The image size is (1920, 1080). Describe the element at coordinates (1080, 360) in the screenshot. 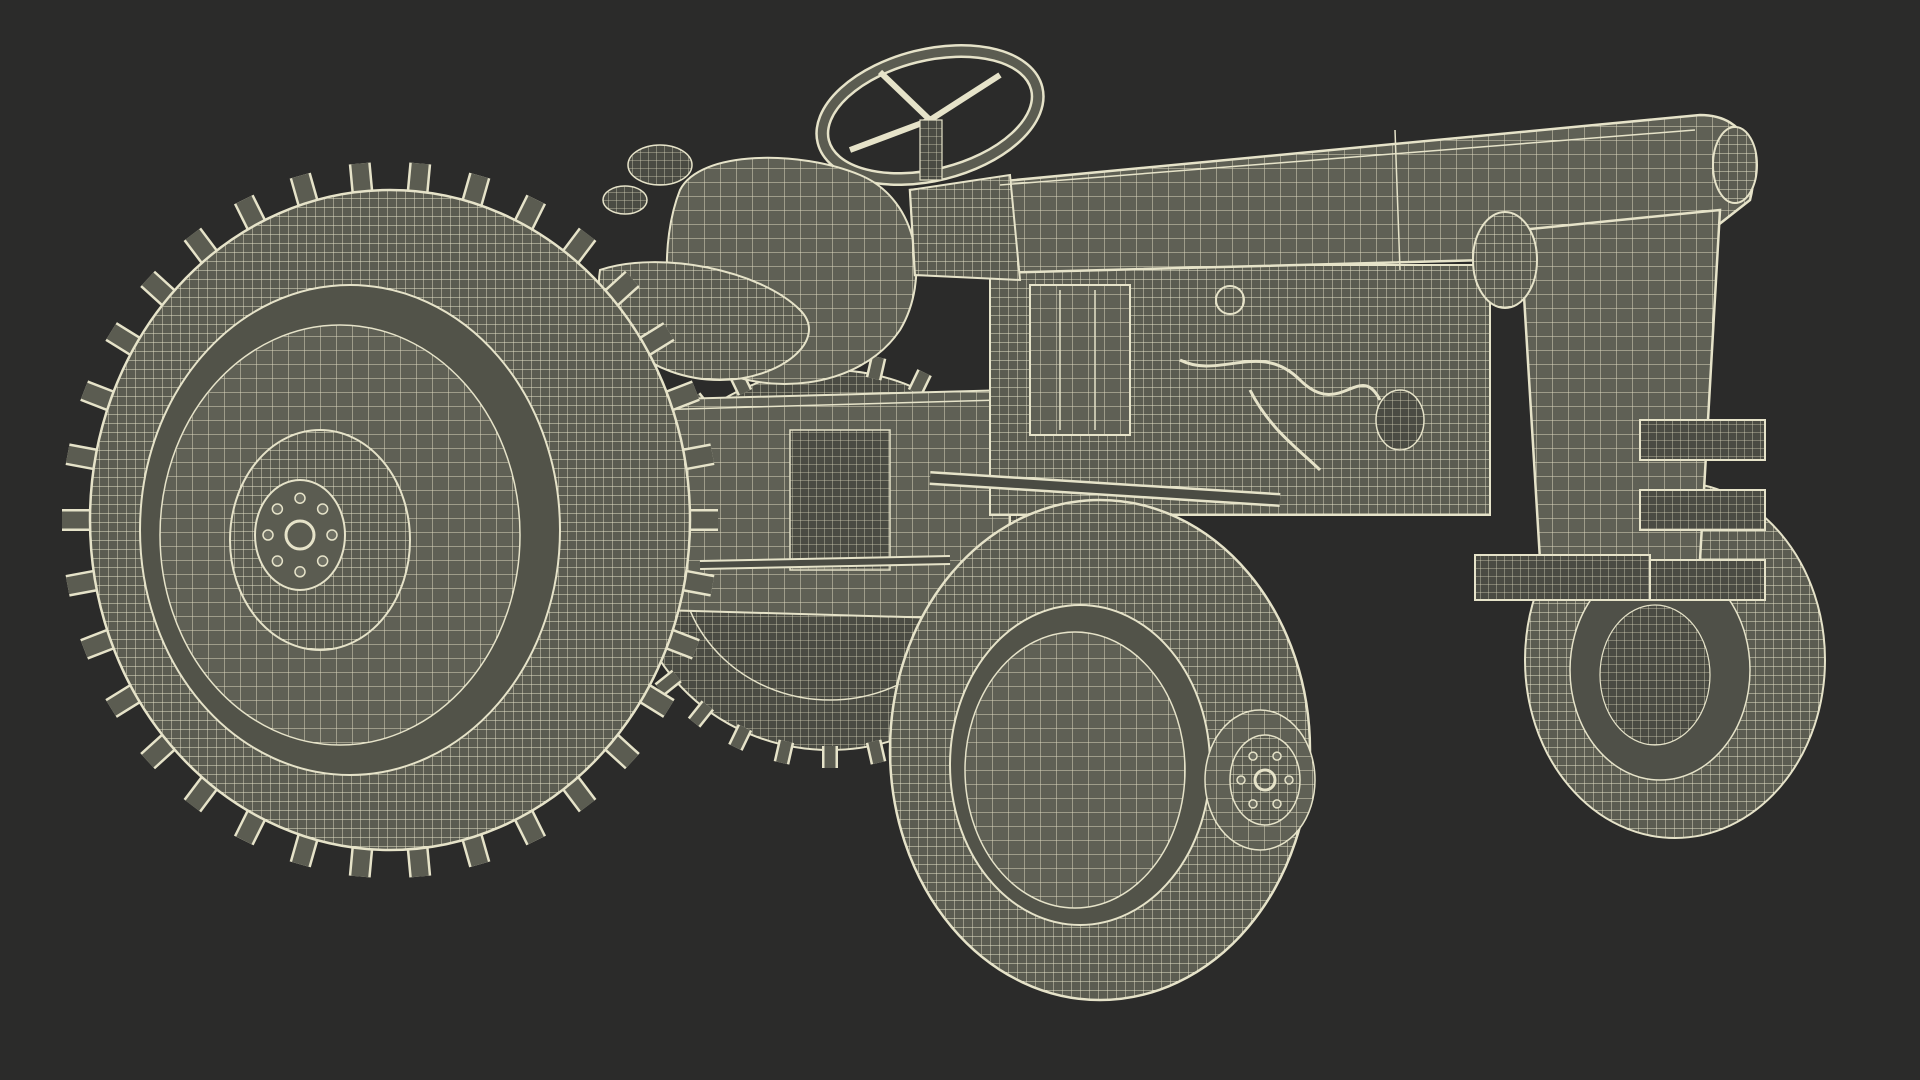

I see `battery-box` at that location.